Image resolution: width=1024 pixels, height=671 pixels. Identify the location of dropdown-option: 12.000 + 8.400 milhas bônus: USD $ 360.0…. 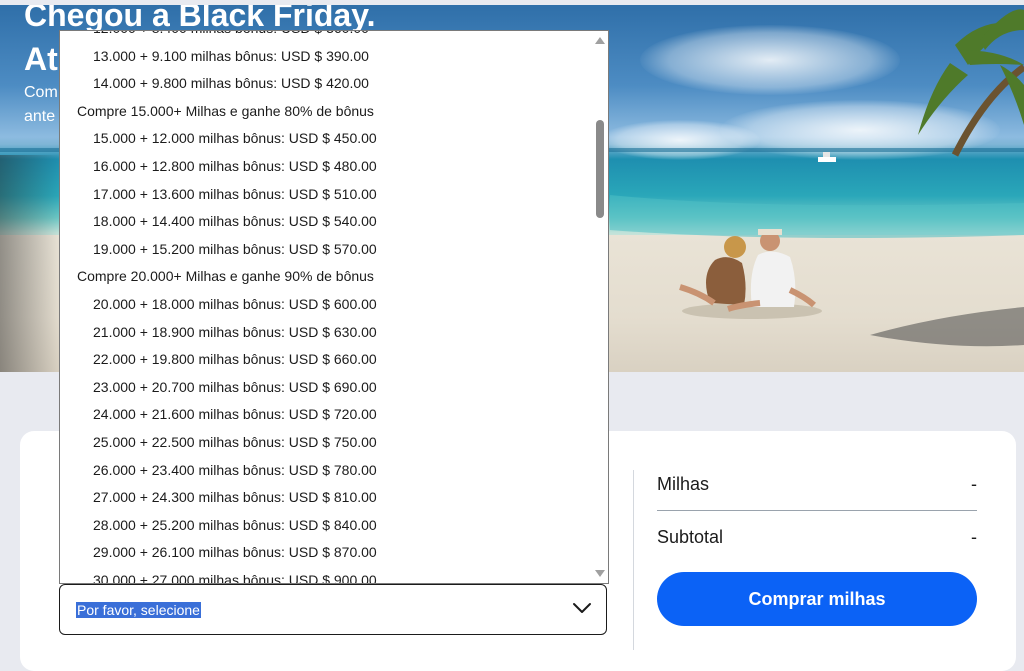
(327, 37).